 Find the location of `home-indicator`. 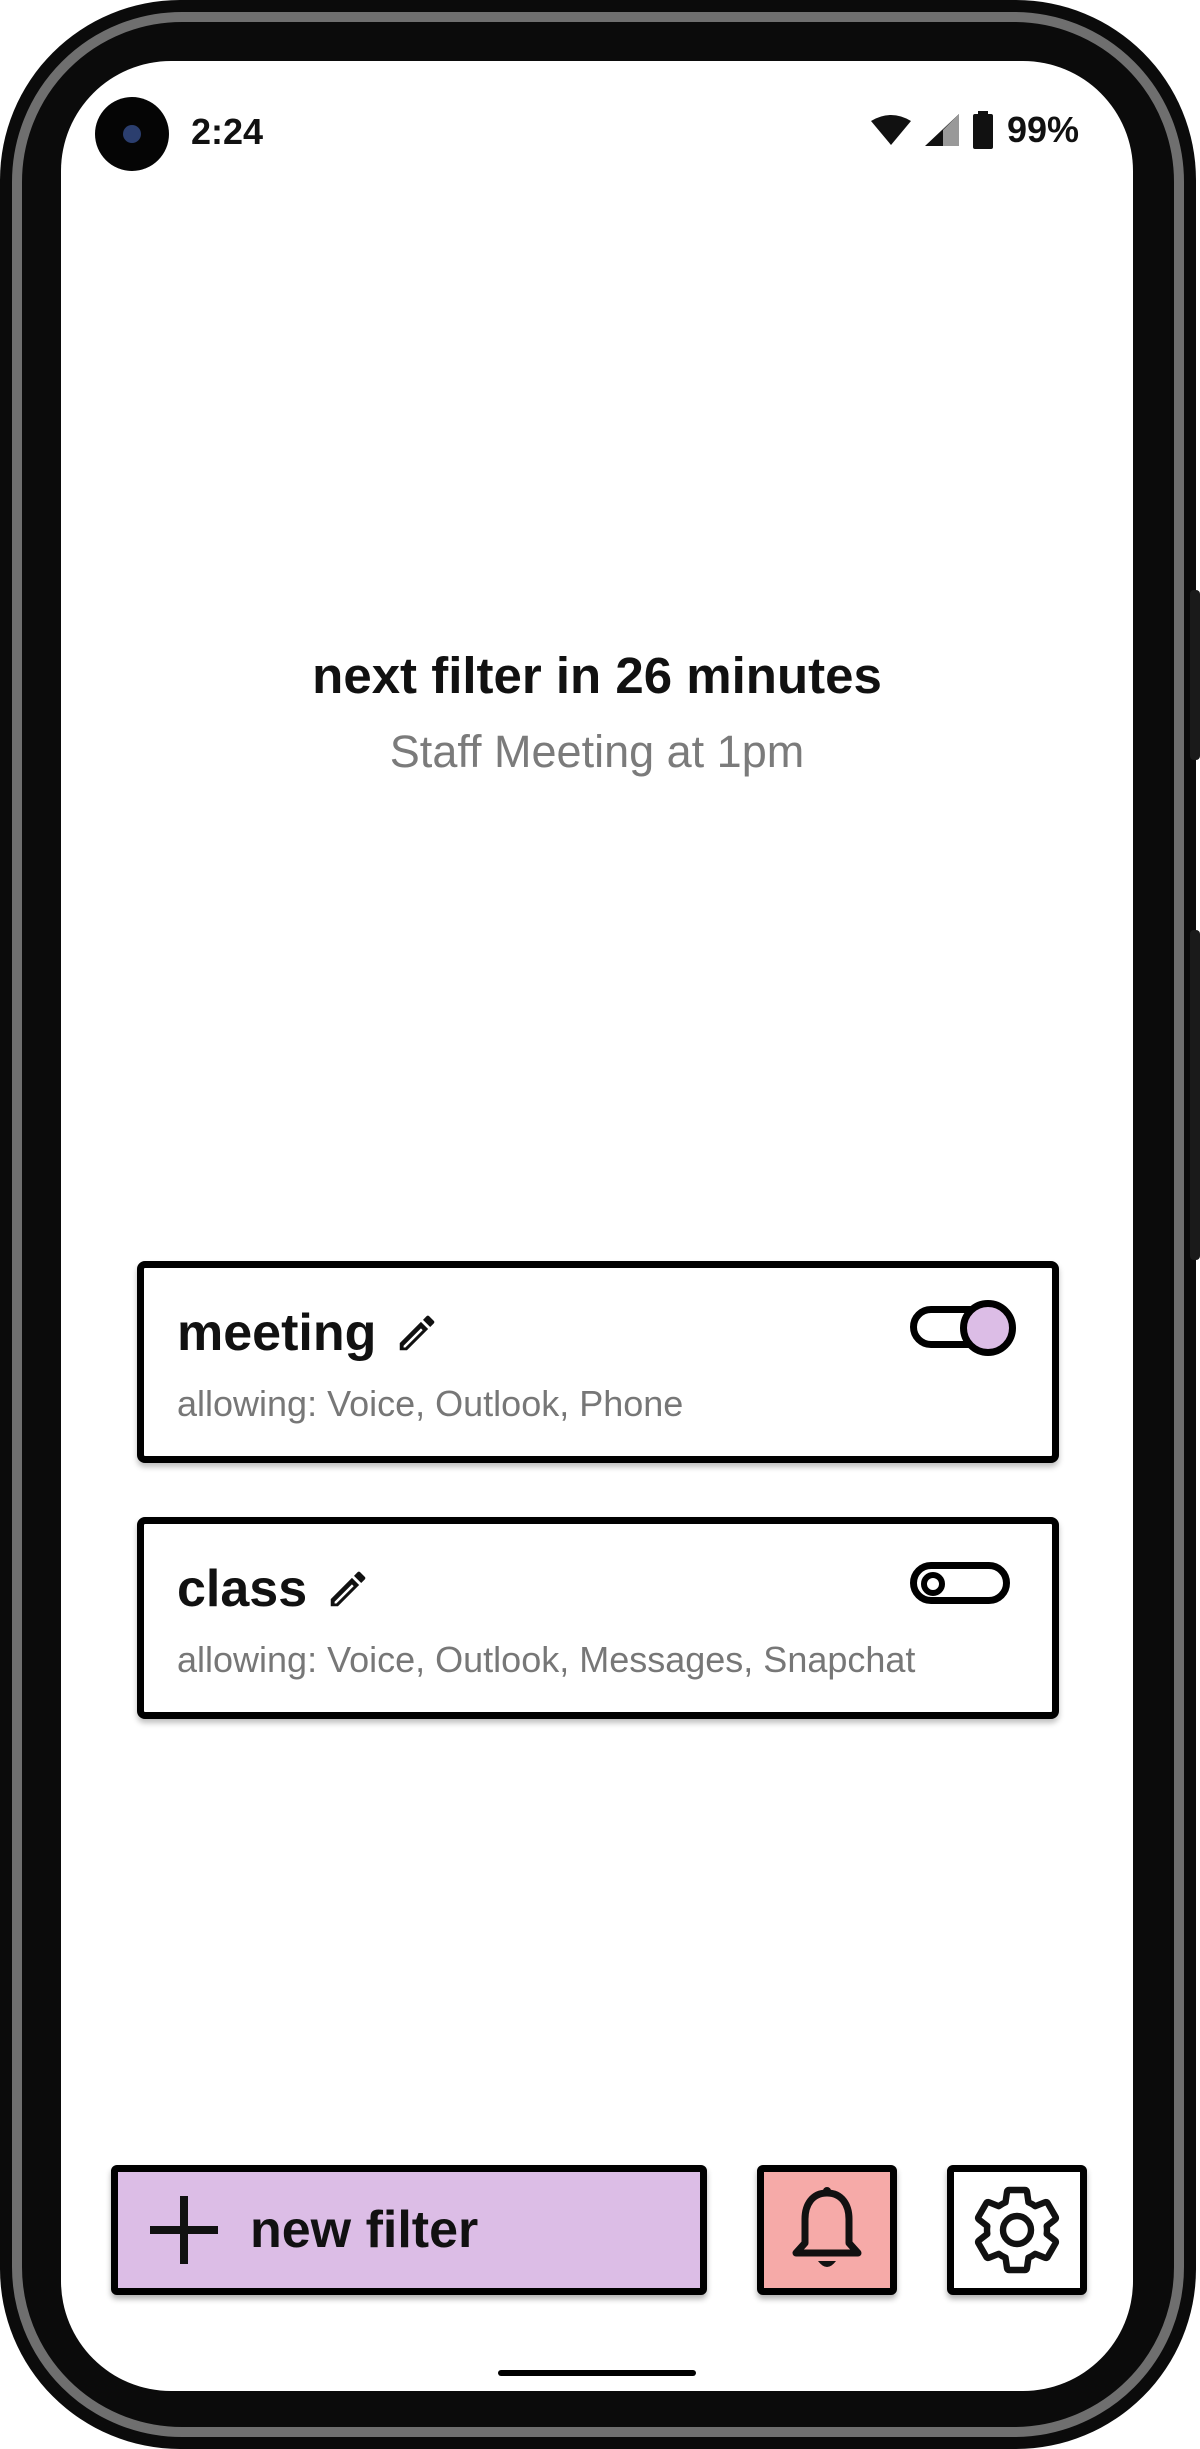

home-indicator is located at coordinates (597, 2373).